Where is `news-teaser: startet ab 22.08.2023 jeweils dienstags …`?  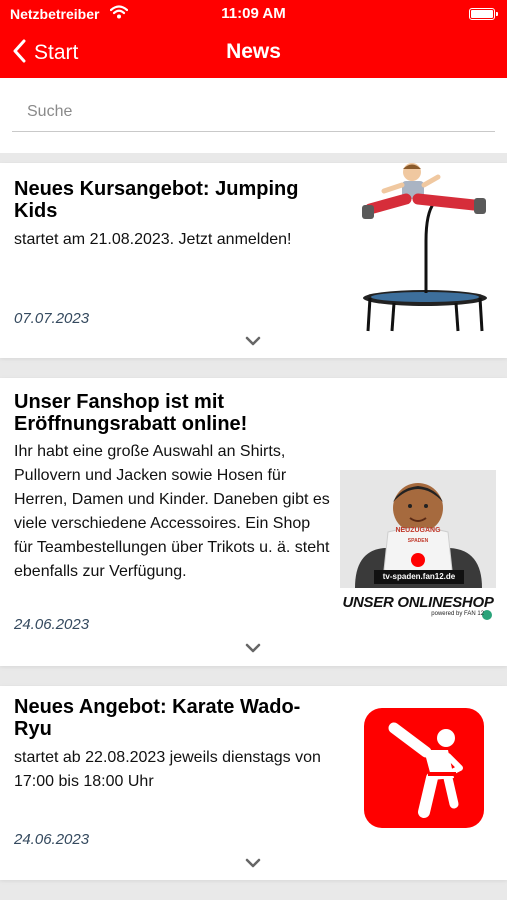
news-teaser: startet ab 22.08.2023 jeweils dienstags … is located at coordinates (167, 769).